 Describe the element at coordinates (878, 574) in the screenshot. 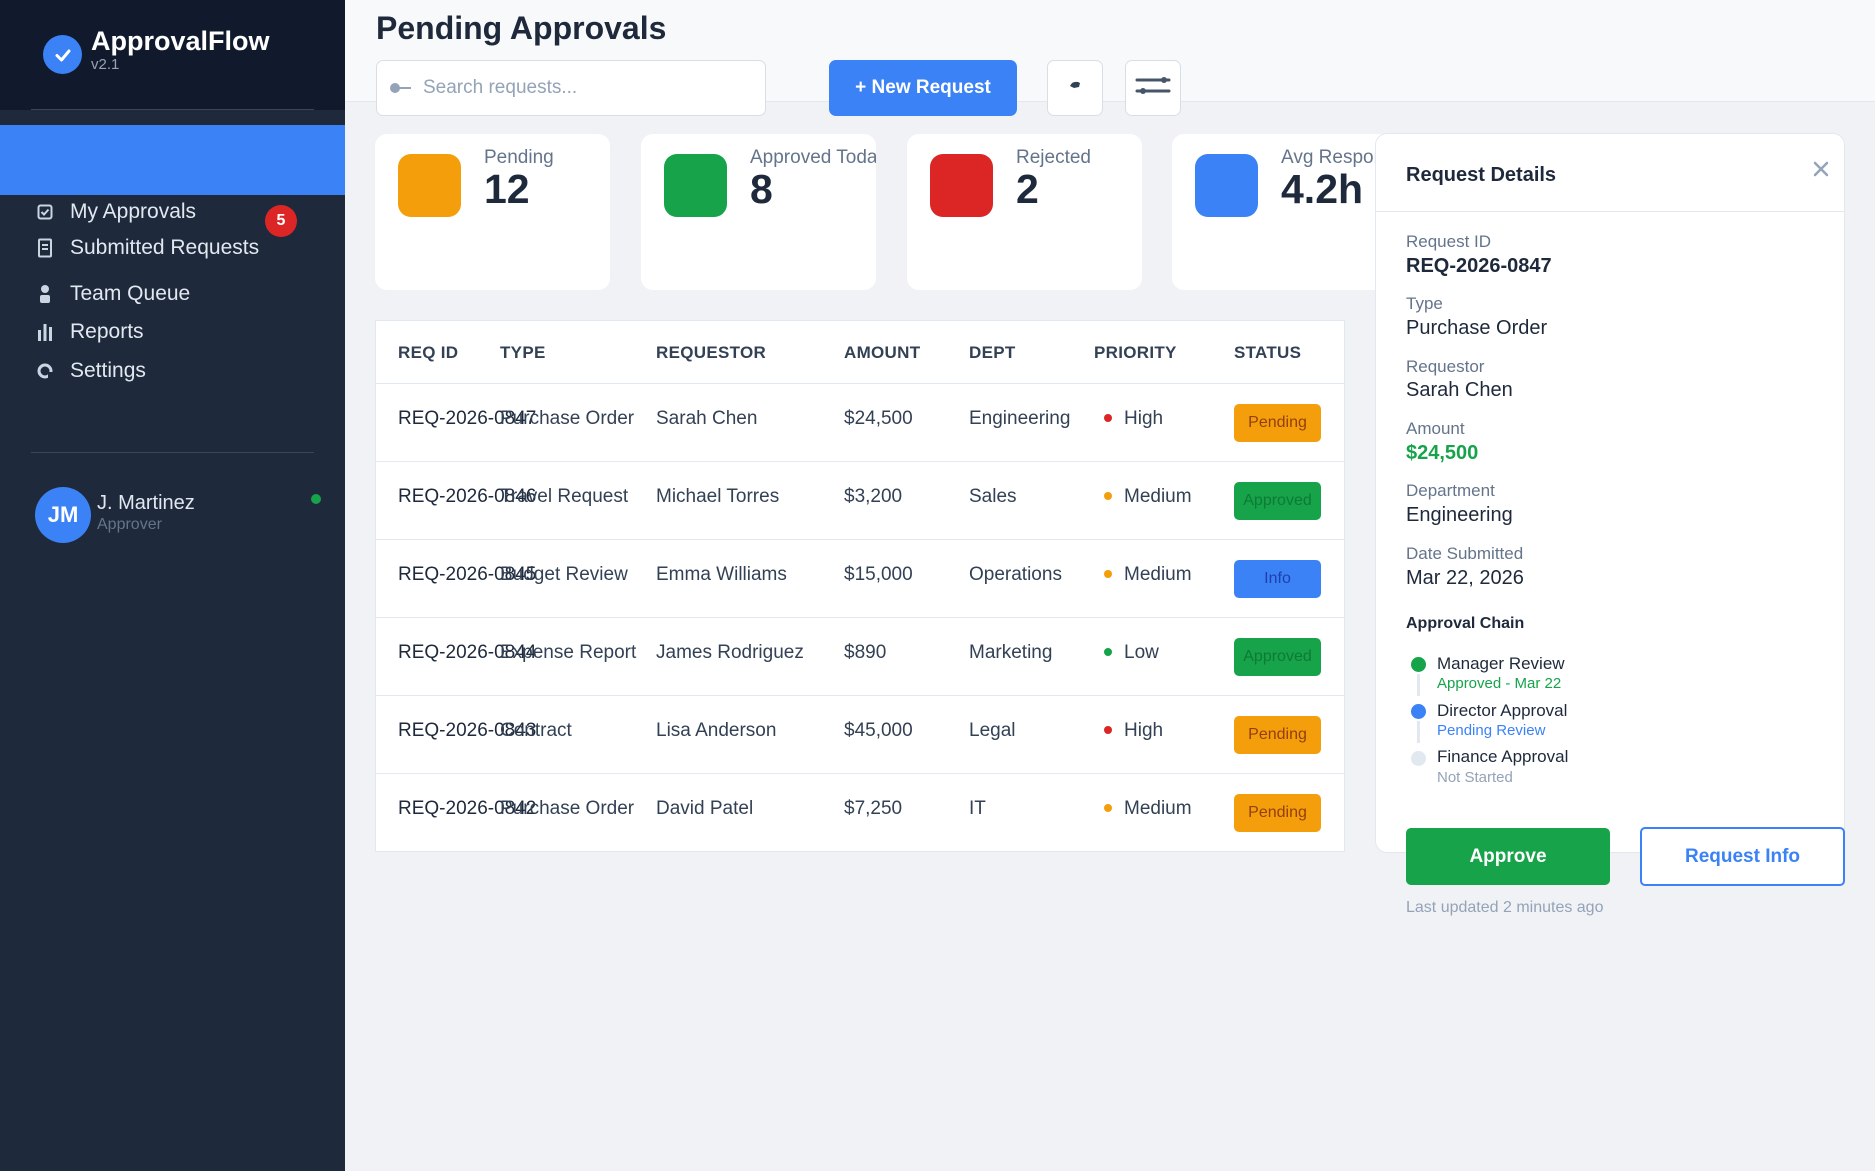

I see `cell-amount: $15,000` at that location.